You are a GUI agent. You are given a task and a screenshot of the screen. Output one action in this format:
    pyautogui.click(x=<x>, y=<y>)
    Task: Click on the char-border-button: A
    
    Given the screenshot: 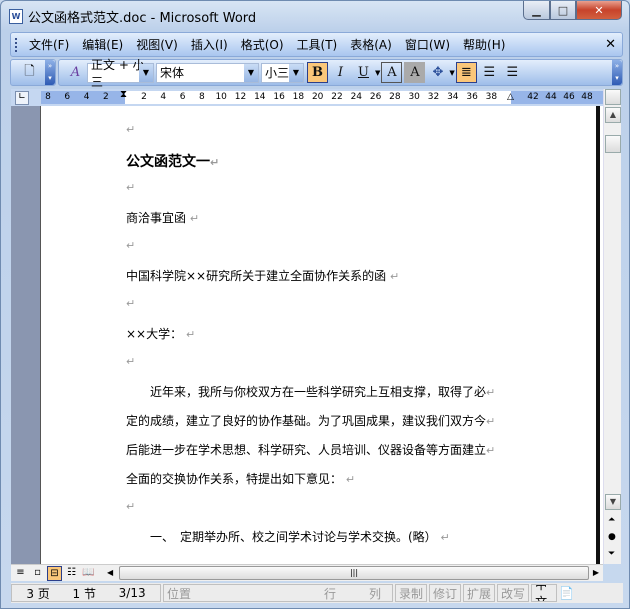 What is the action you would take?
    pyautogui.click(x=392, y=72)
    